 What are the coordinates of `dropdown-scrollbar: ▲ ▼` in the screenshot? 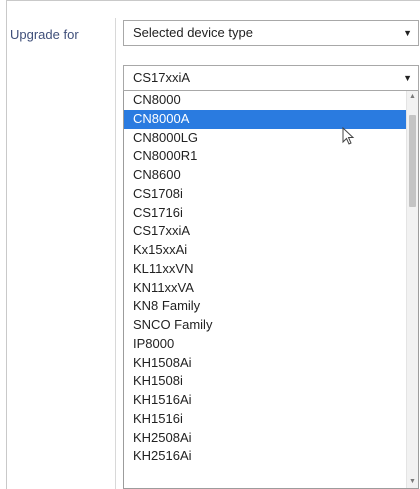 It's located at (412, 289).